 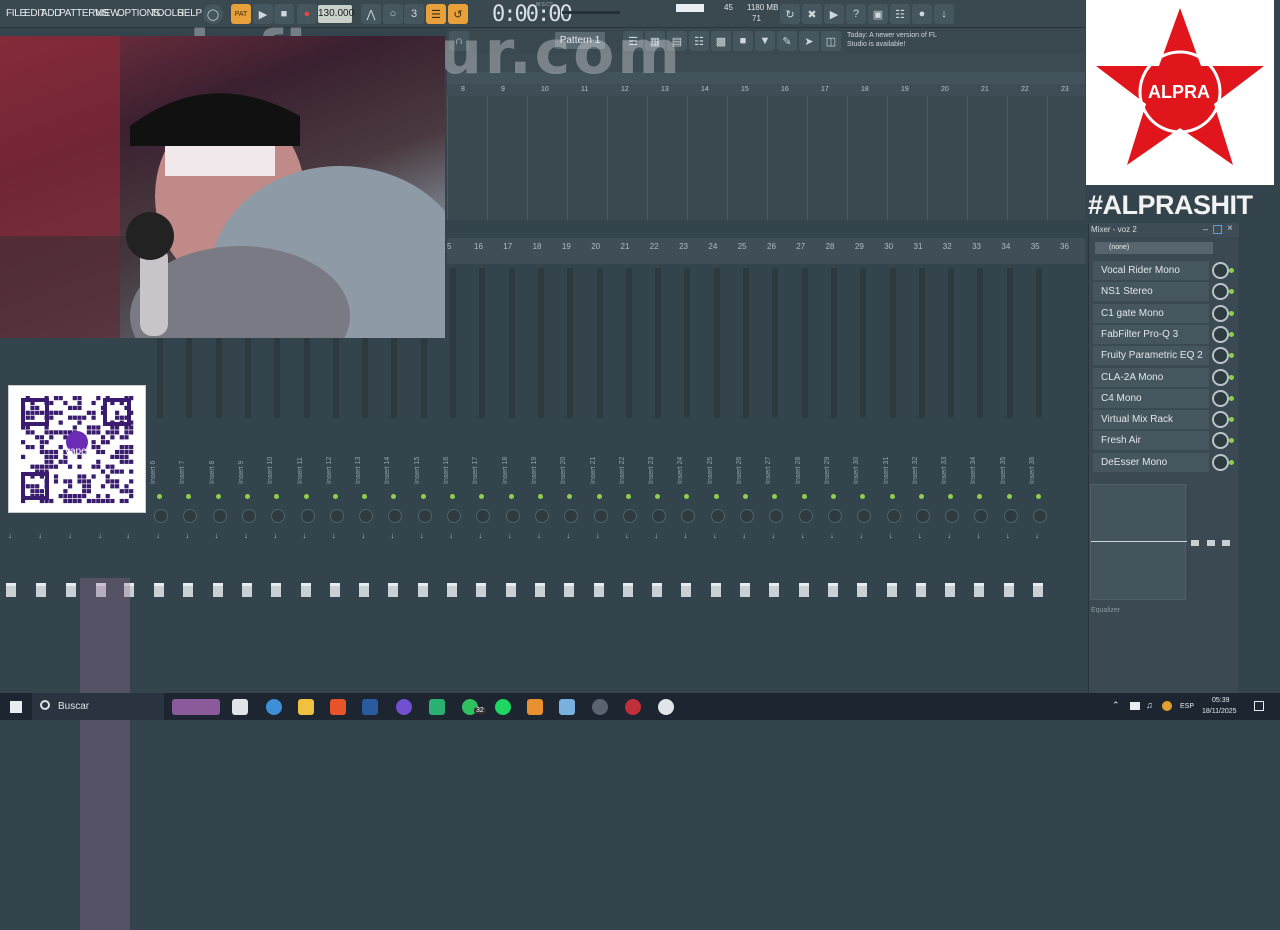 I want to click on obs-icon, so click(x=600, y=707).